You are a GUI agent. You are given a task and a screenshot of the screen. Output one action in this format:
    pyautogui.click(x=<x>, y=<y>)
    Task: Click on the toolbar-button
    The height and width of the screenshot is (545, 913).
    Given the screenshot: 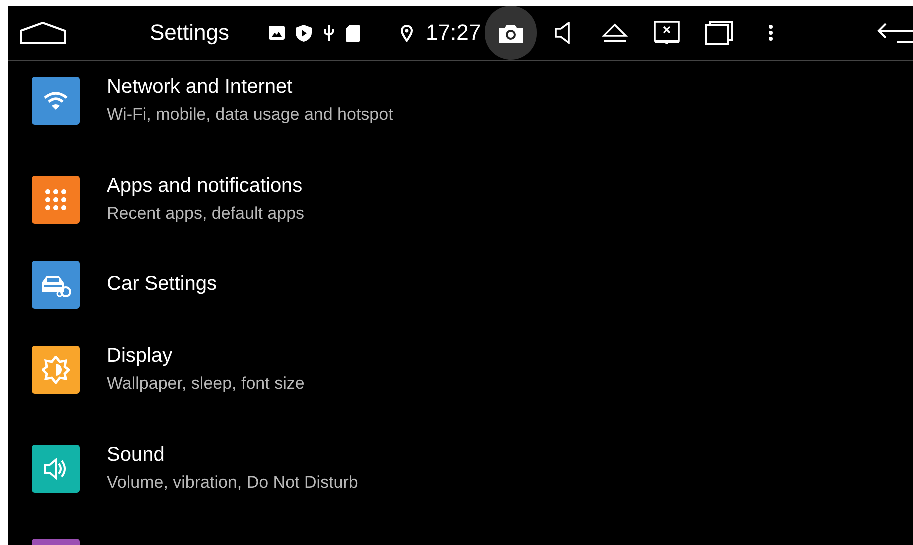 What is the action you would take?
    pyautogui.click(x=511, y=33)
    